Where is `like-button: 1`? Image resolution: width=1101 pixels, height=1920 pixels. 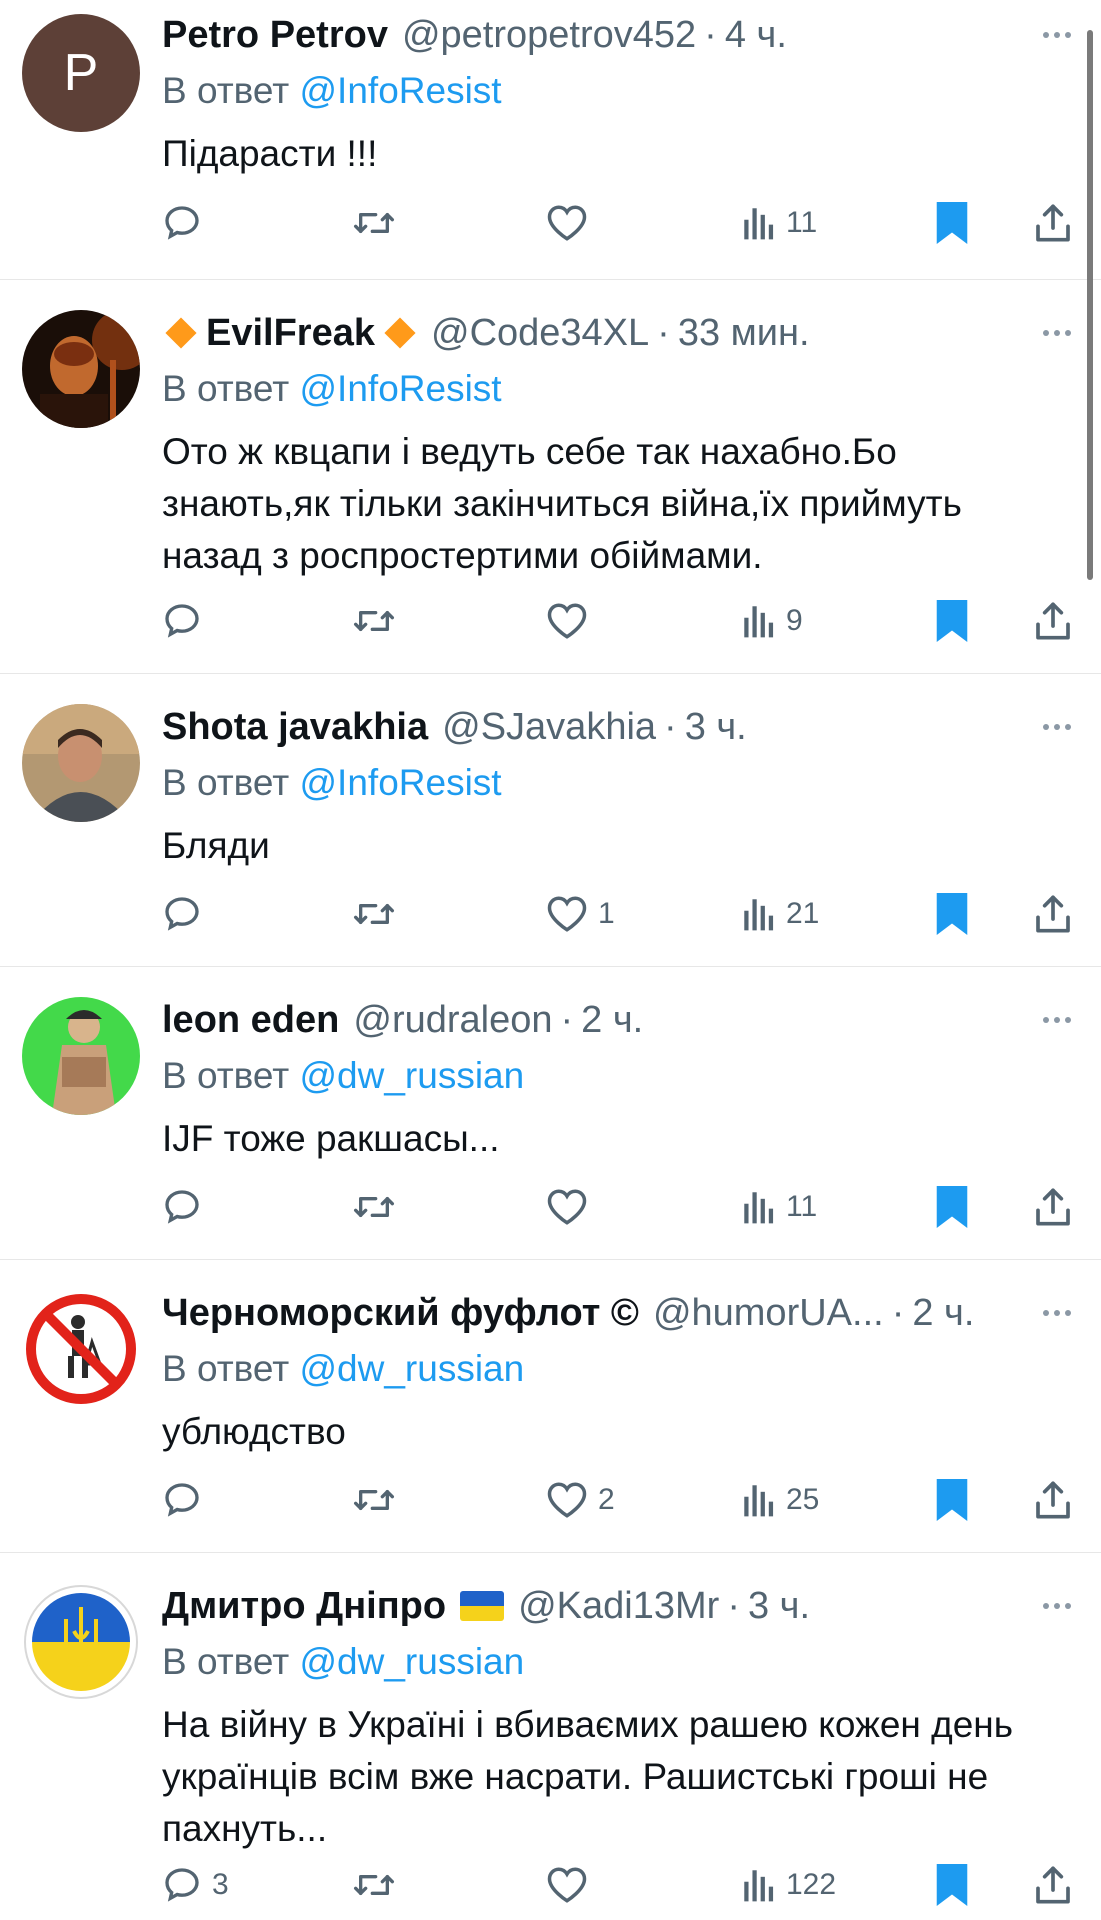
like-button: 1 is located at coordinates (580, 914).